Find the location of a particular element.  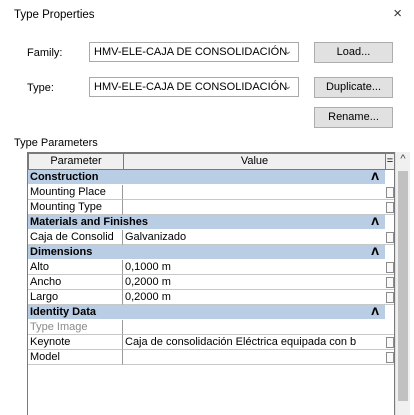

close-icon: × is located at coordinates (397, 13).